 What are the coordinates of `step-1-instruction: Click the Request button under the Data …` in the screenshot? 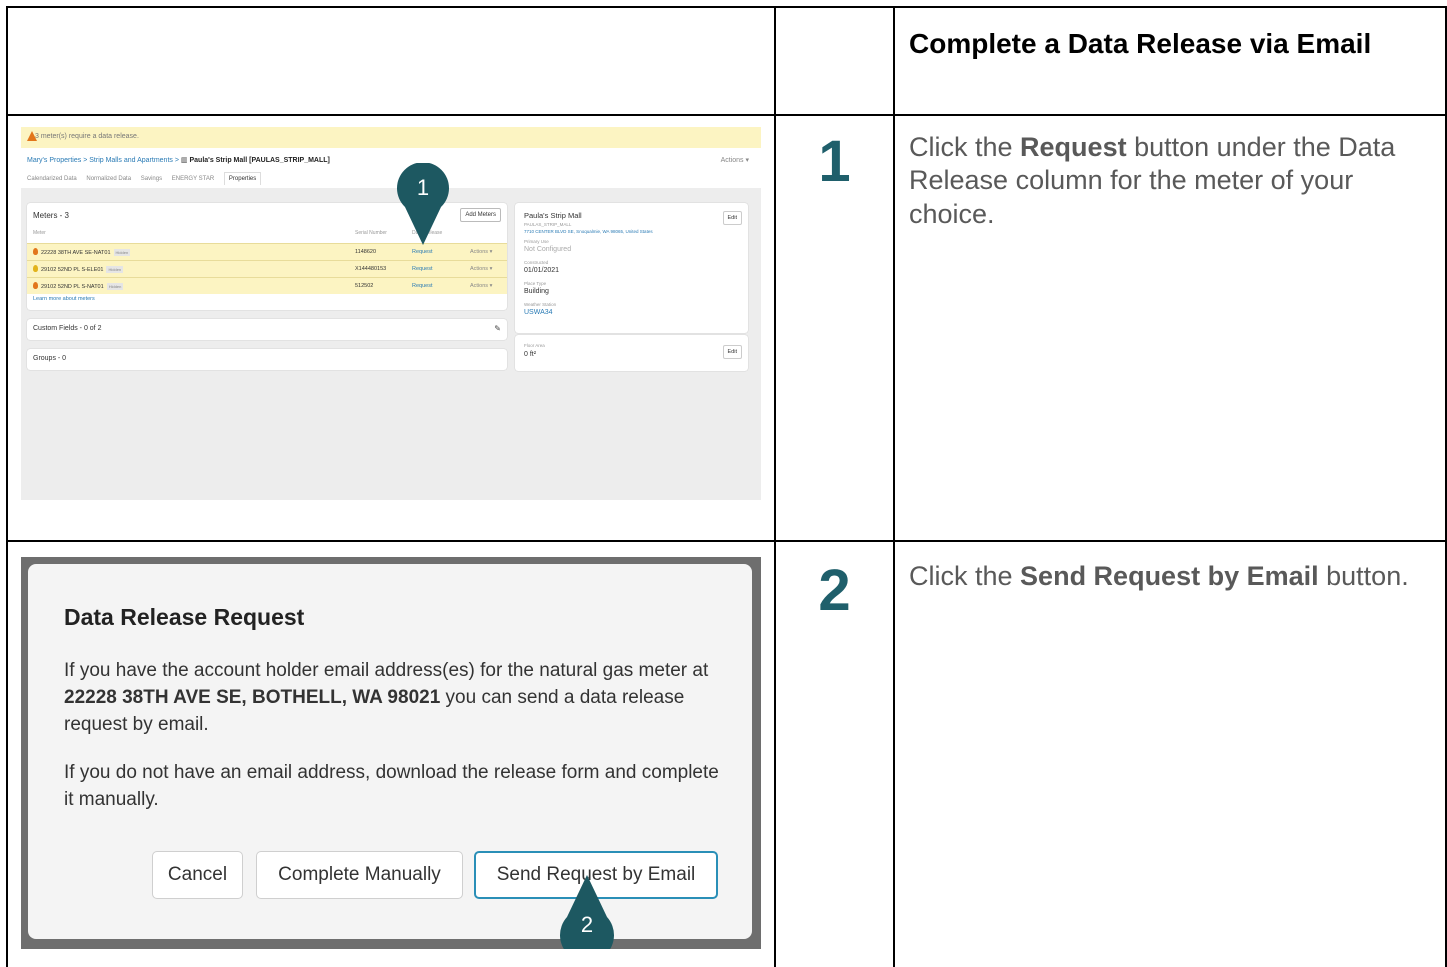 It's located at (1164, 181).